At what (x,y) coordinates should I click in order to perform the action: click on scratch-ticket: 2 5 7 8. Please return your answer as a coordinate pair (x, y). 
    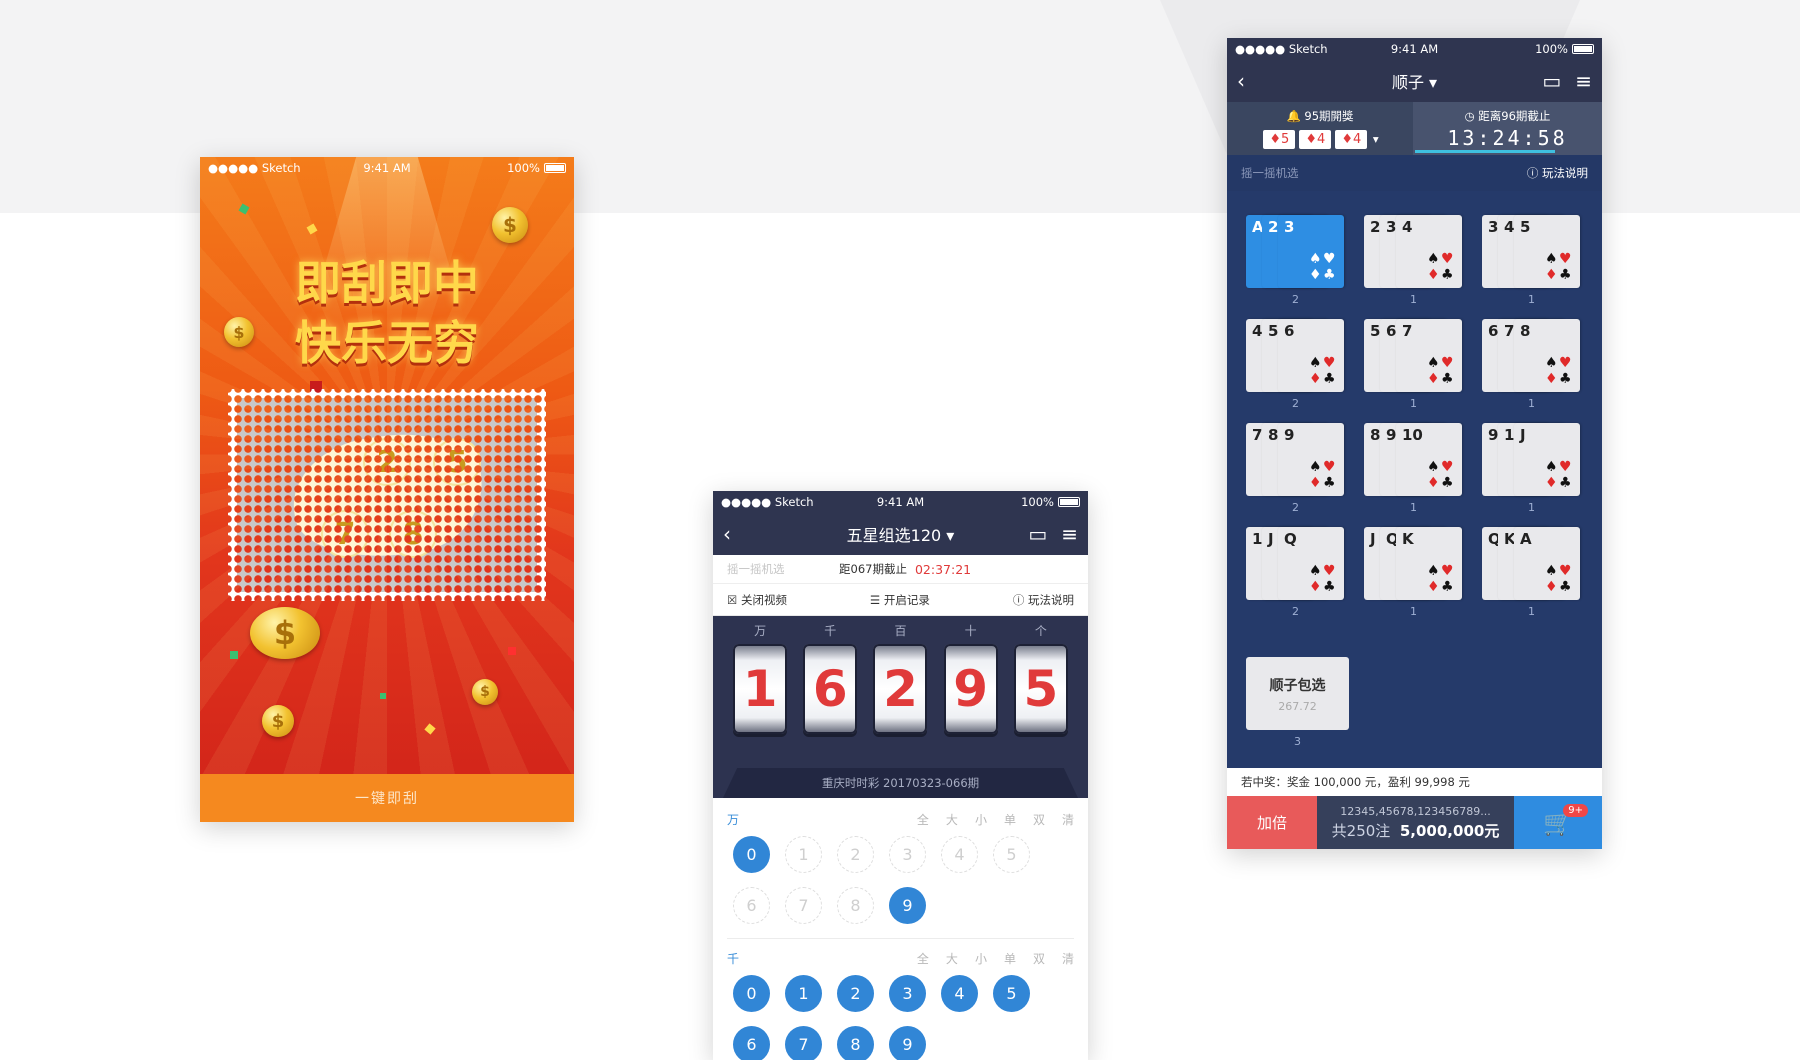
    Looking at the image, I should click on (387, 495).